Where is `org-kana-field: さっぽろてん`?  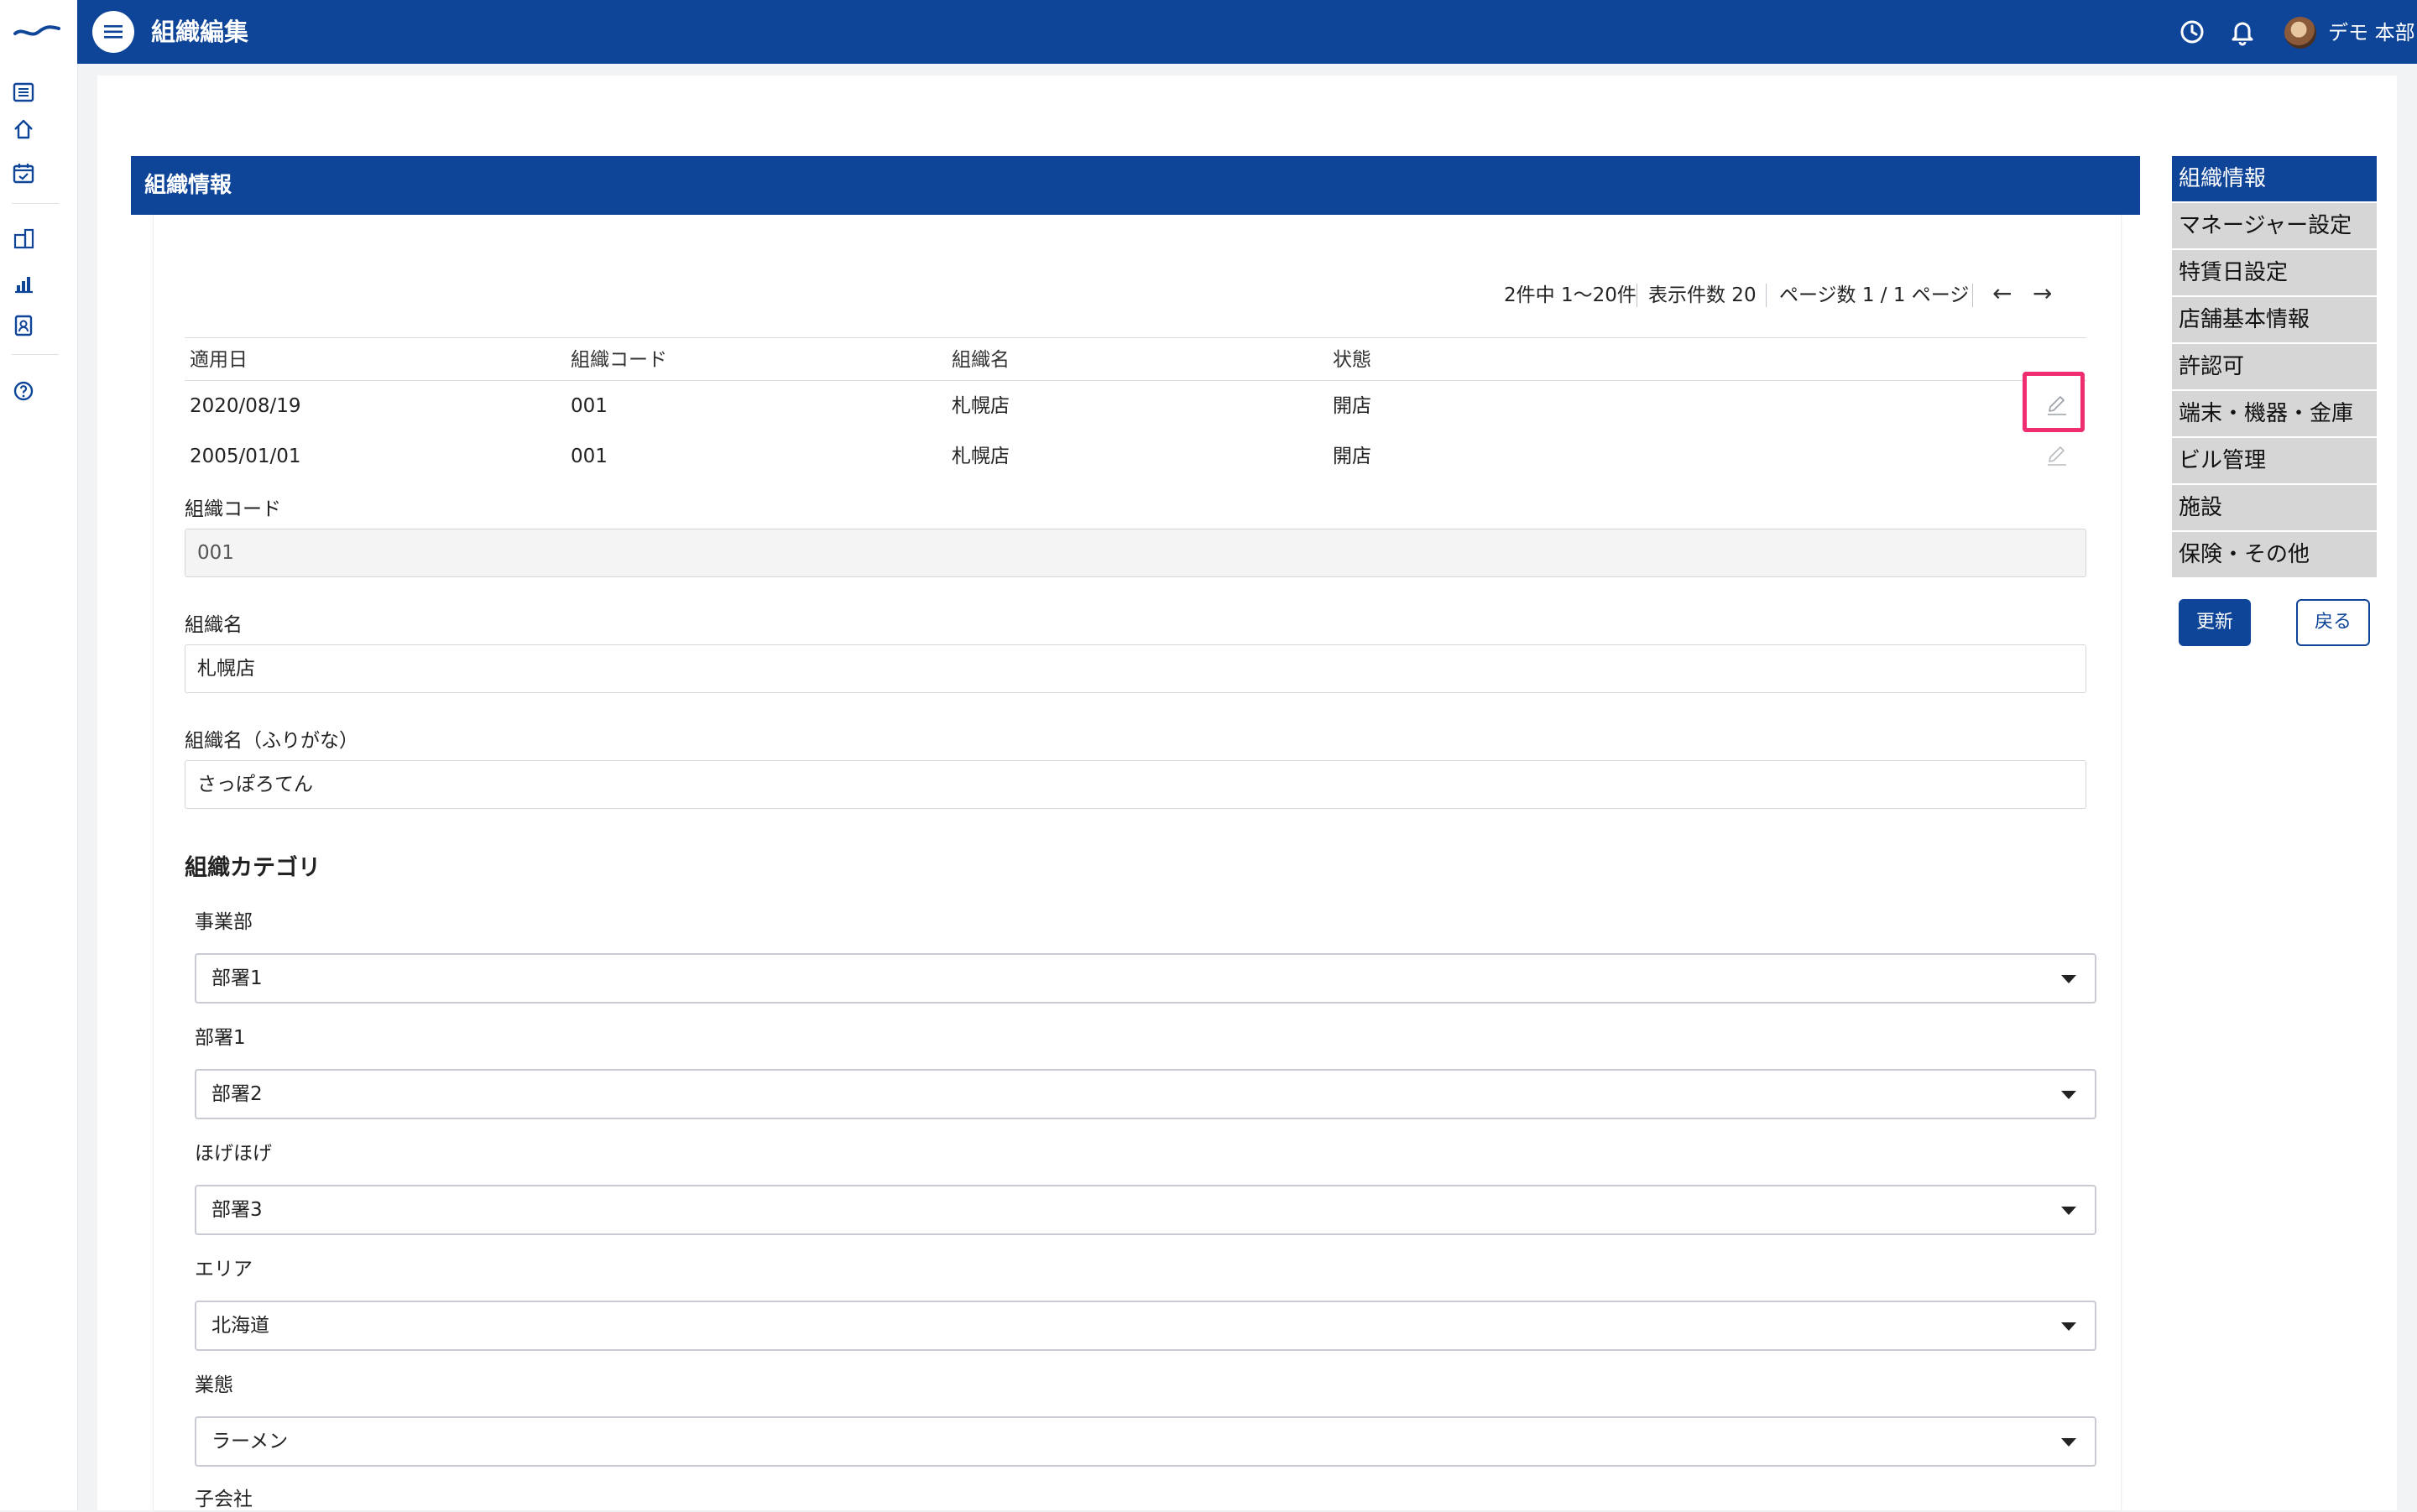
org-kana-field: さっぽろてん is located at coordinates (1135, 785).